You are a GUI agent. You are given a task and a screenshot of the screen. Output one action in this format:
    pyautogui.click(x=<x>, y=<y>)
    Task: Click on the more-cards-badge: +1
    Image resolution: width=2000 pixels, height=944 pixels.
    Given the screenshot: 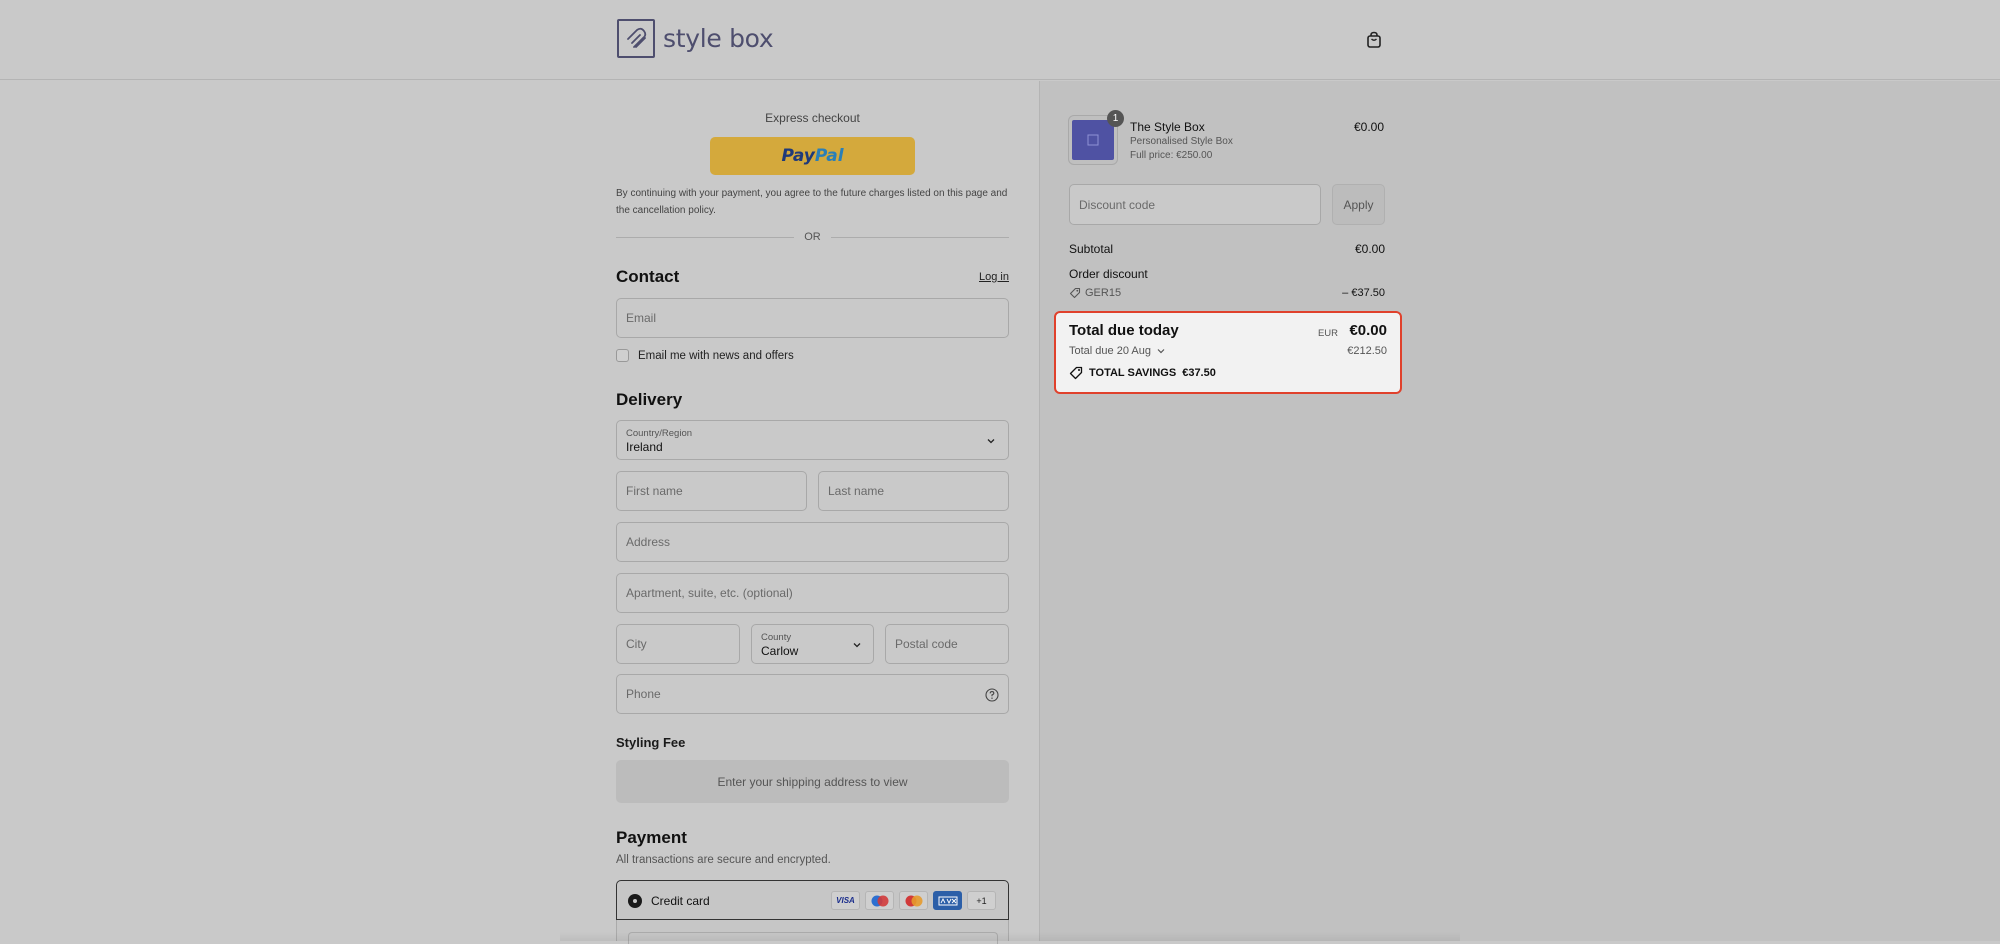 What is the action you would take?
    pyautogui.click(x=981, y=900)
    